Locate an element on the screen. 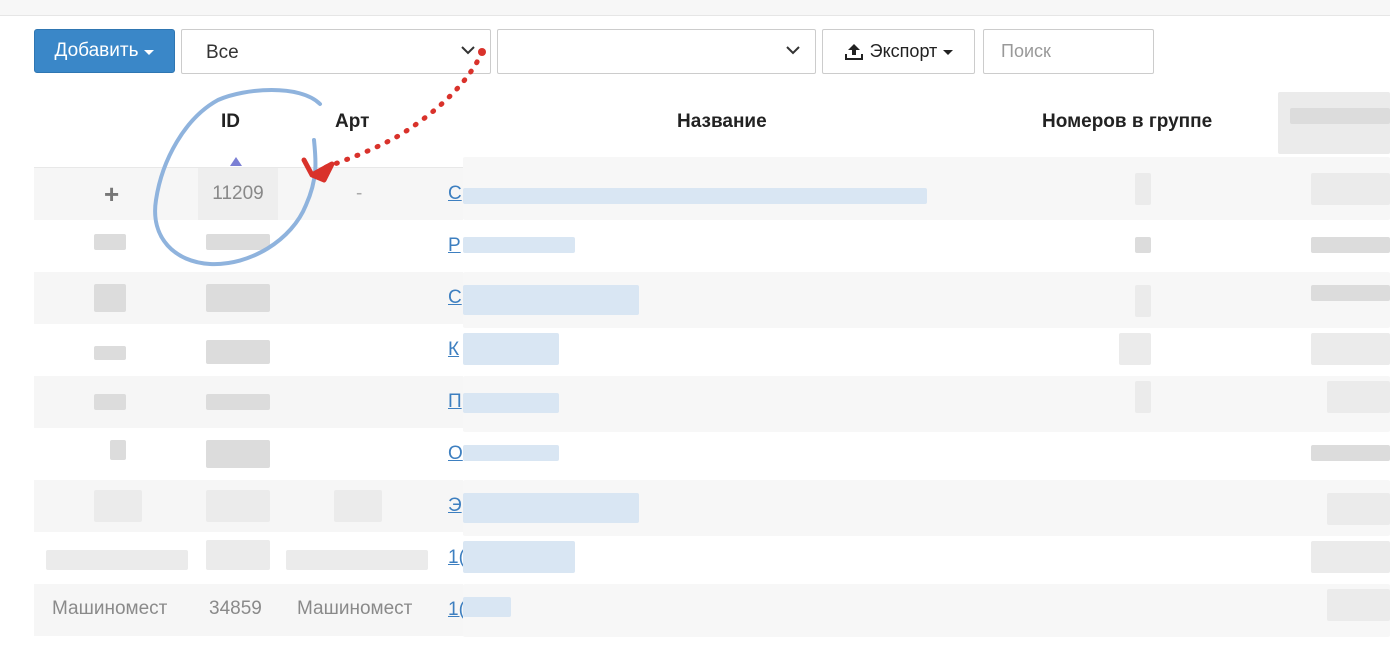 This screenshot has height=662, width=1390. upload-icon is located at coordinates (853, 51).